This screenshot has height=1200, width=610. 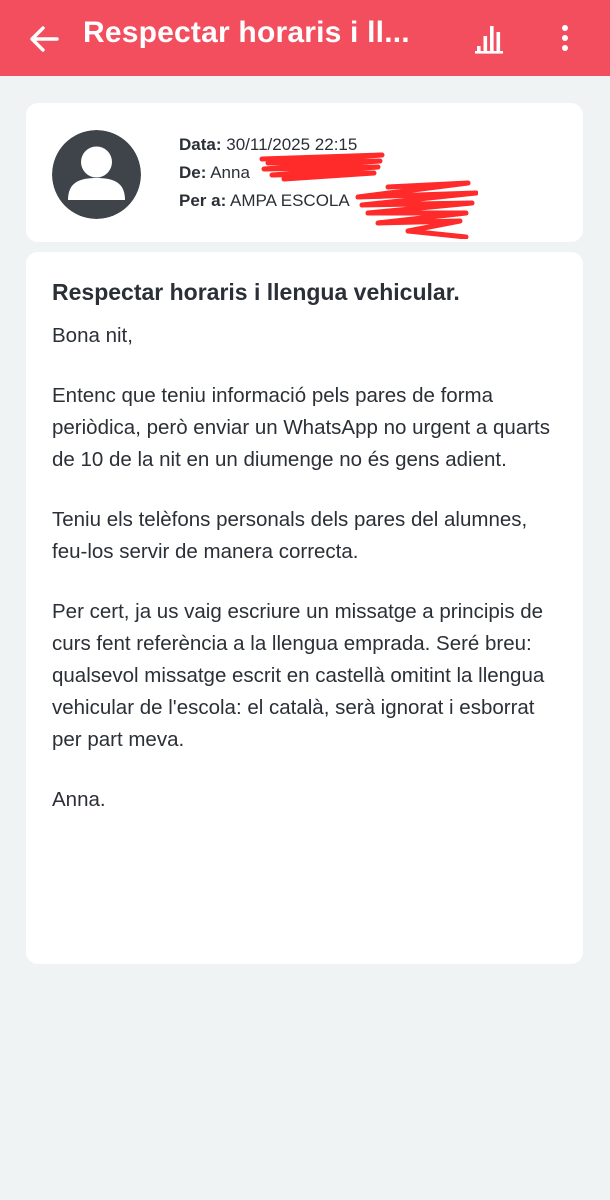 I want to click on date-row: Data: 30/11/2025 22:15, so click(x=268, y=145).